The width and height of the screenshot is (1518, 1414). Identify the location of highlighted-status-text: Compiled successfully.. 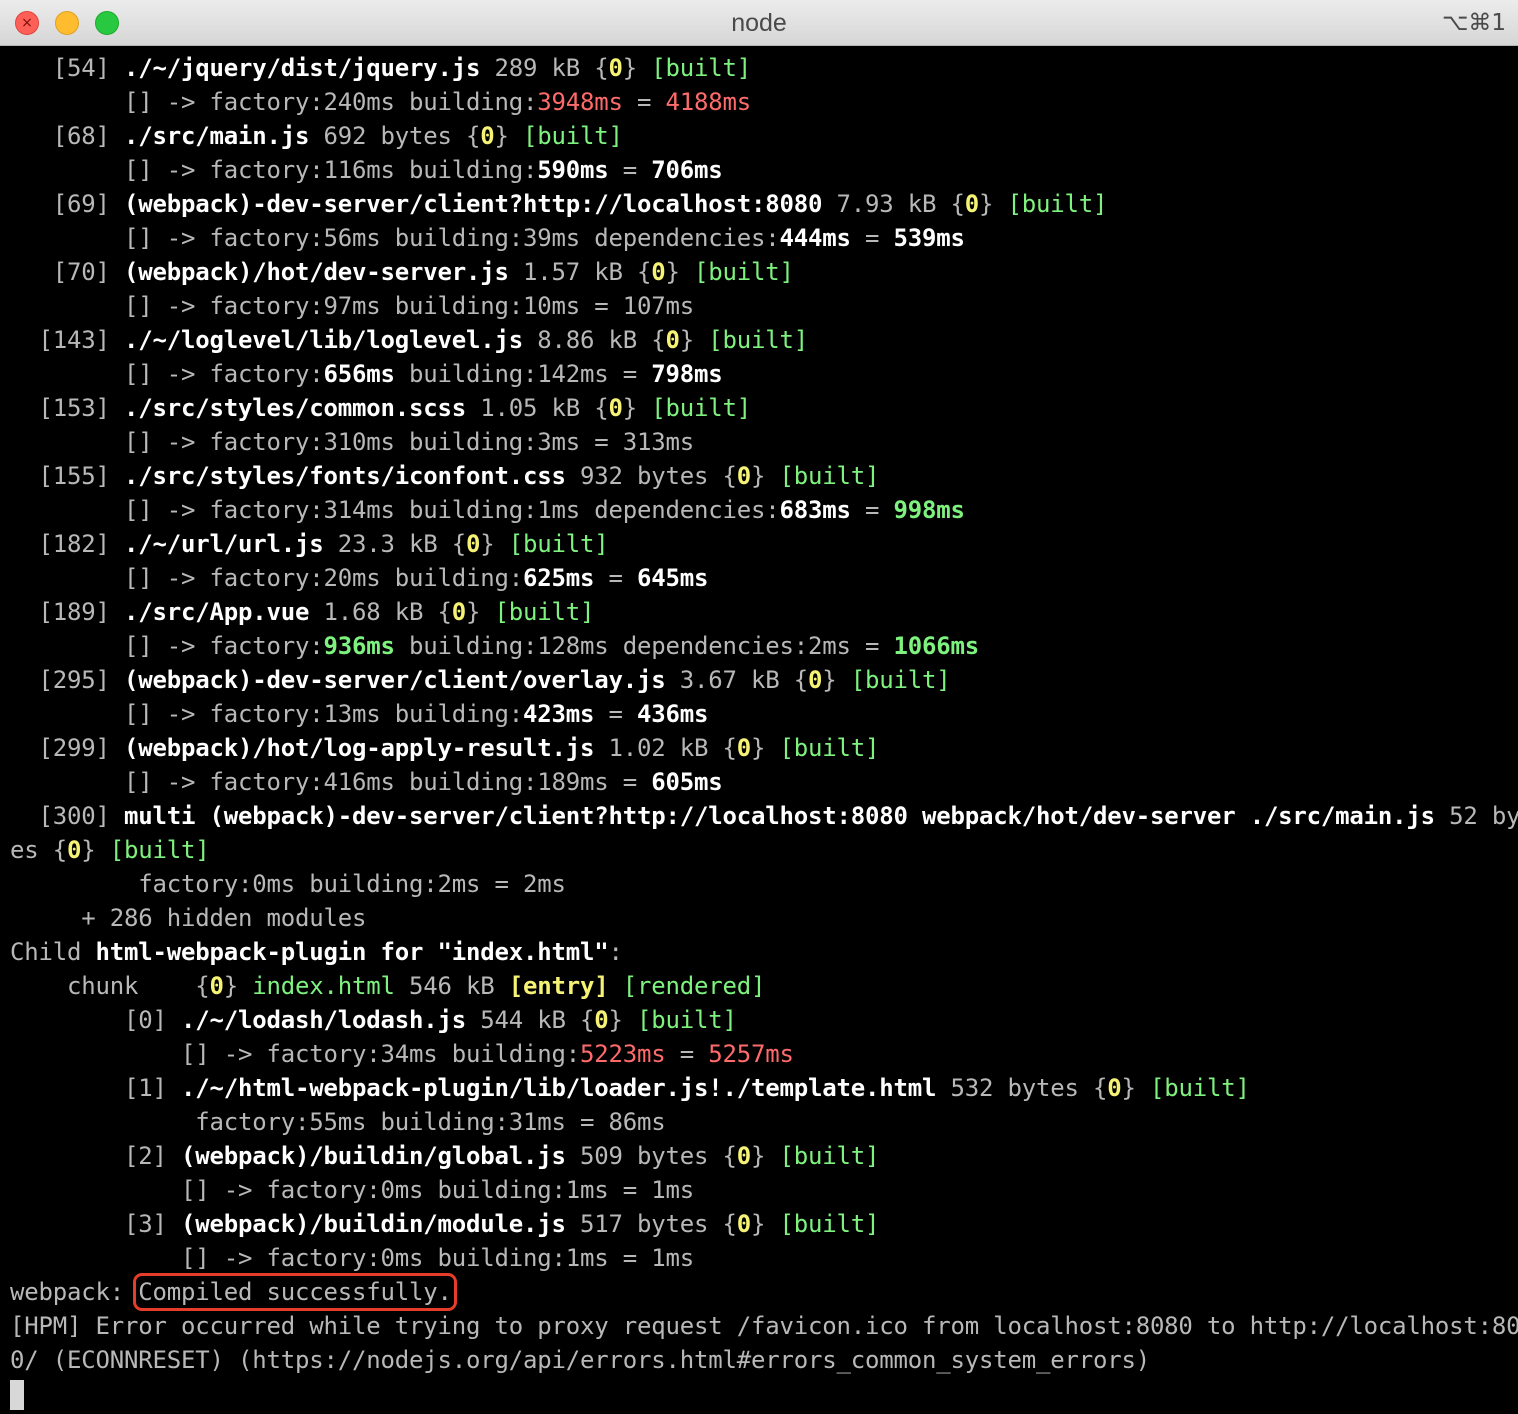
(295, 1292).